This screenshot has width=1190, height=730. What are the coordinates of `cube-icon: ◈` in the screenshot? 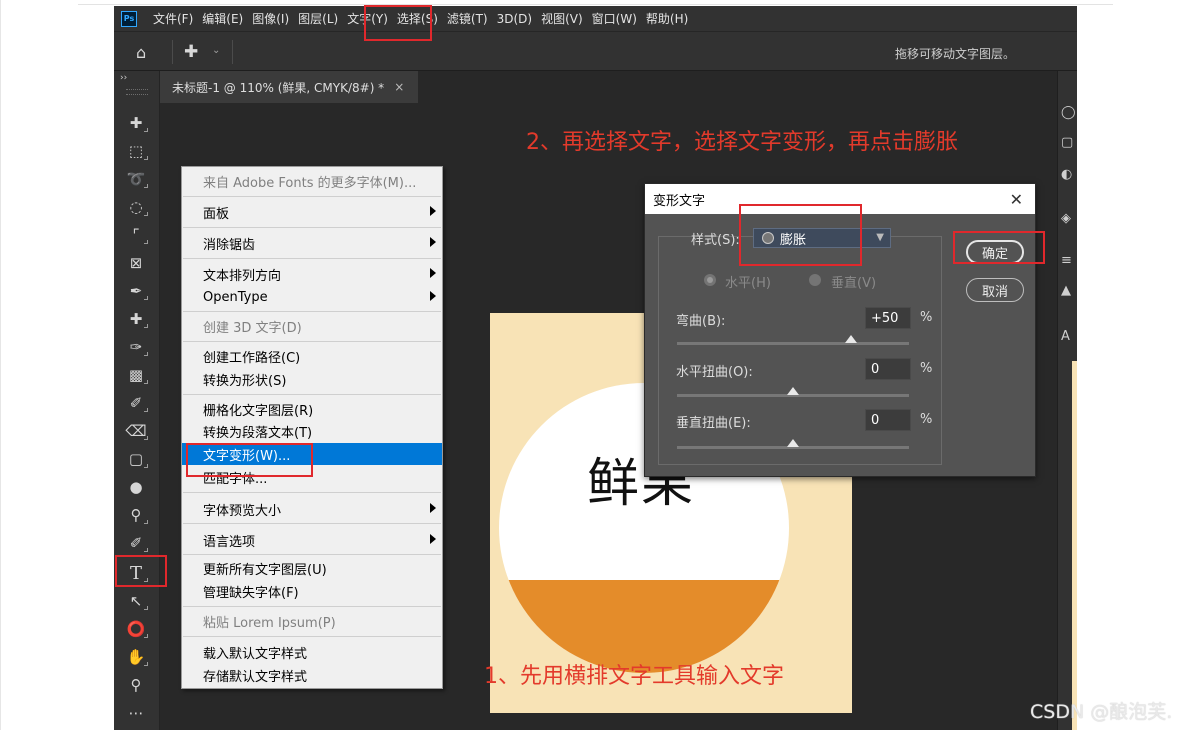 It's located at (1066, 218).